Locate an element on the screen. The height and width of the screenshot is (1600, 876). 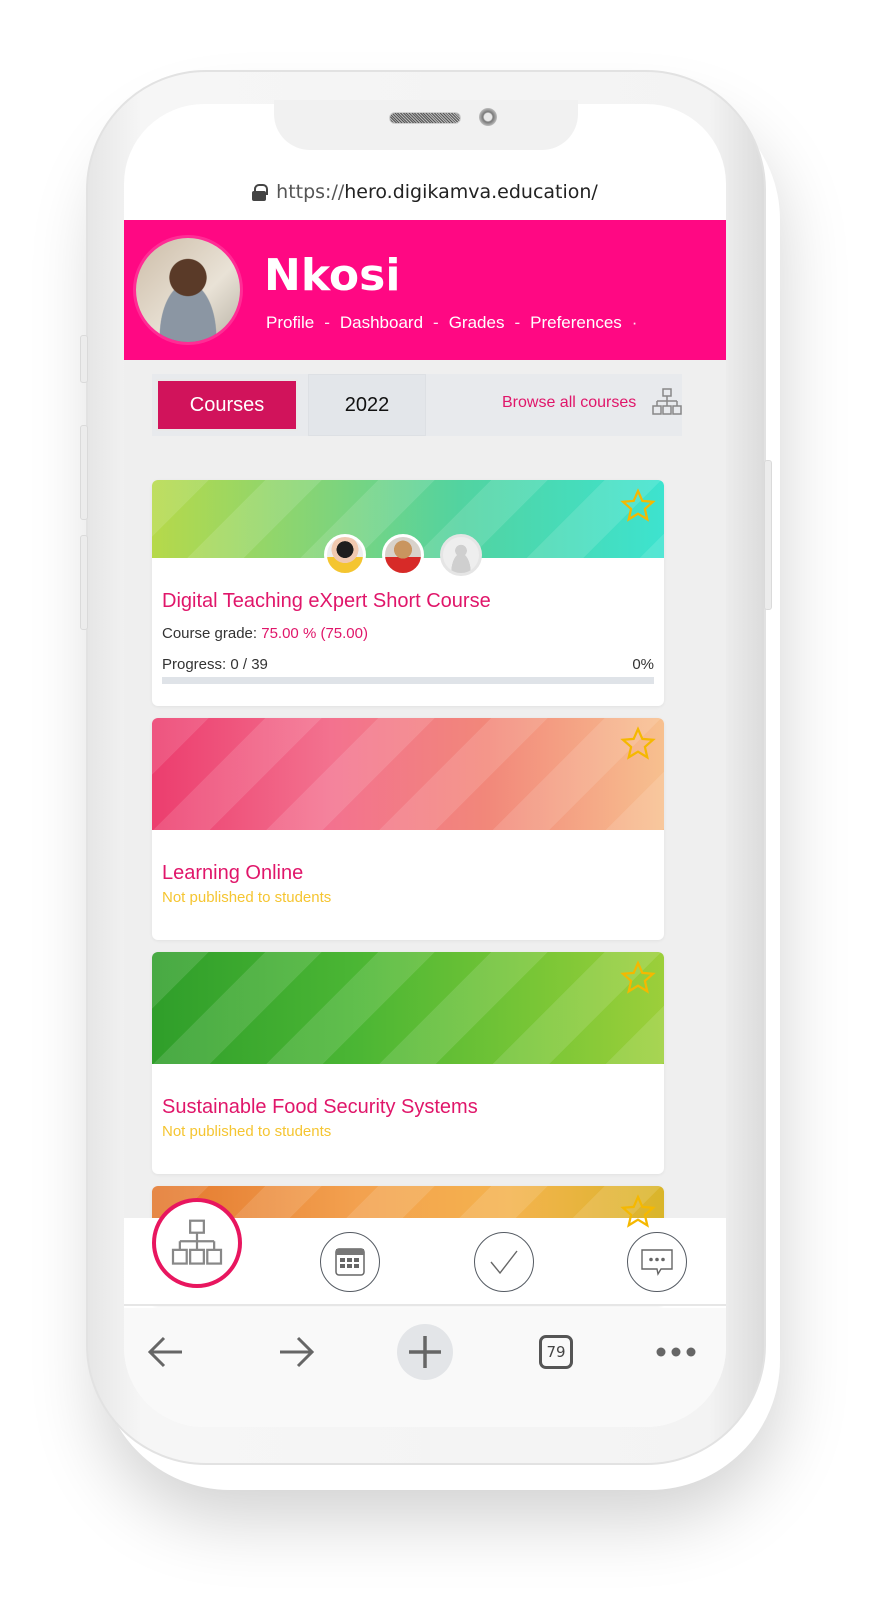
check-icon is located at coordinates (504, 1262).